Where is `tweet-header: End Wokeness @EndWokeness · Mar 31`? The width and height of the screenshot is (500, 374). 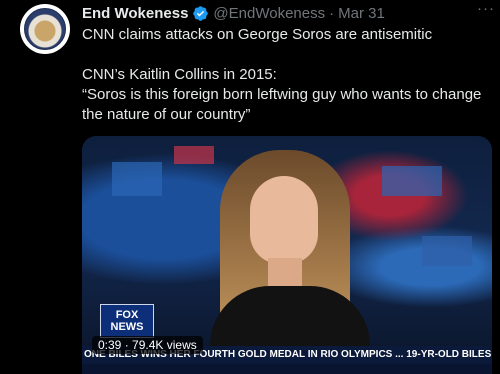
tweet-header: End Wokeness @EndWokeness · Mar 31 is located at coordinates (286, 13).